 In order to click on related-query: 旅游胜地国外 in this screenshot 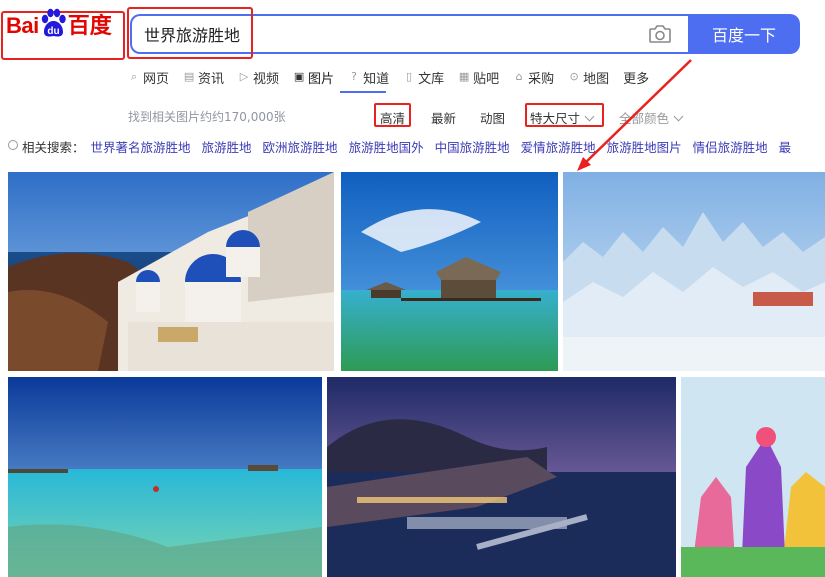, I will do `click(386, 146)`.